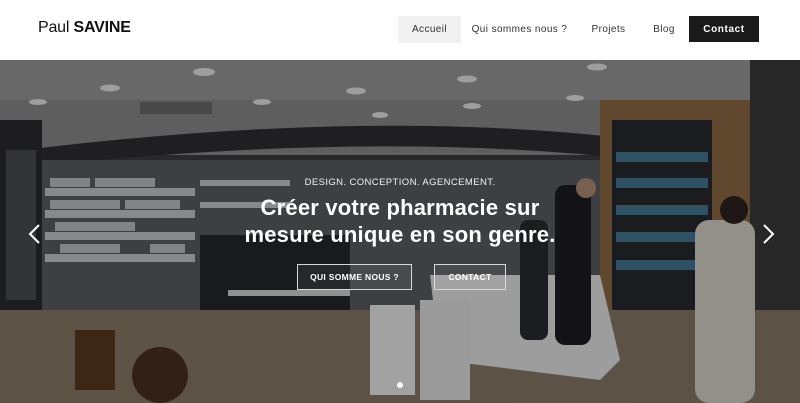 This screenshot has height=403, width=800. I want to click on nav-contact-button: Contact, so click(724, 29).